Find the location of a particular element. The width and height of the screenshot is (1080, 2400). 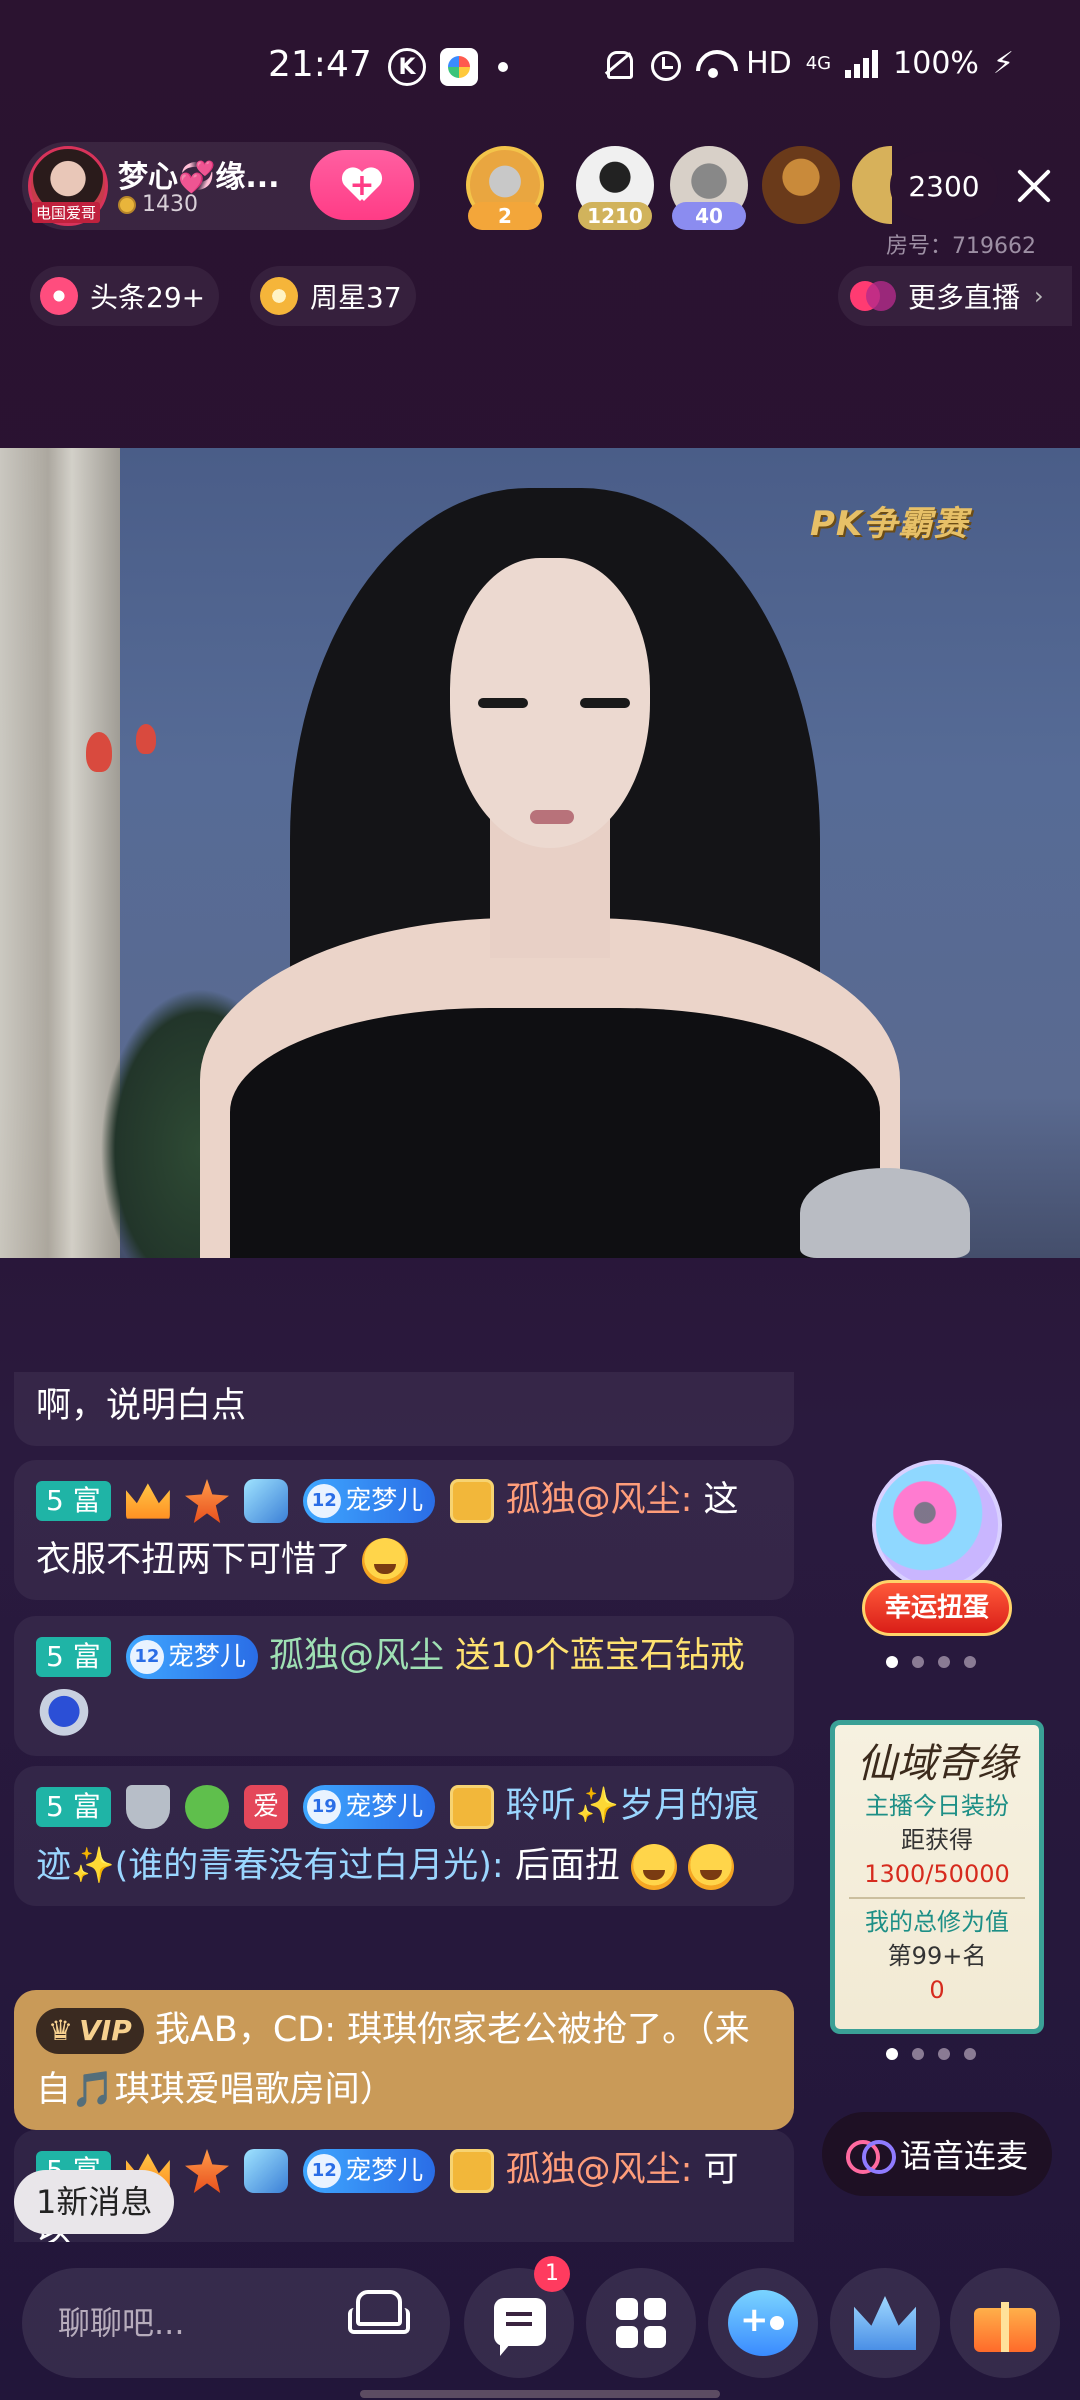

gacha-pager-dots is located at coordinates (931, 1662).